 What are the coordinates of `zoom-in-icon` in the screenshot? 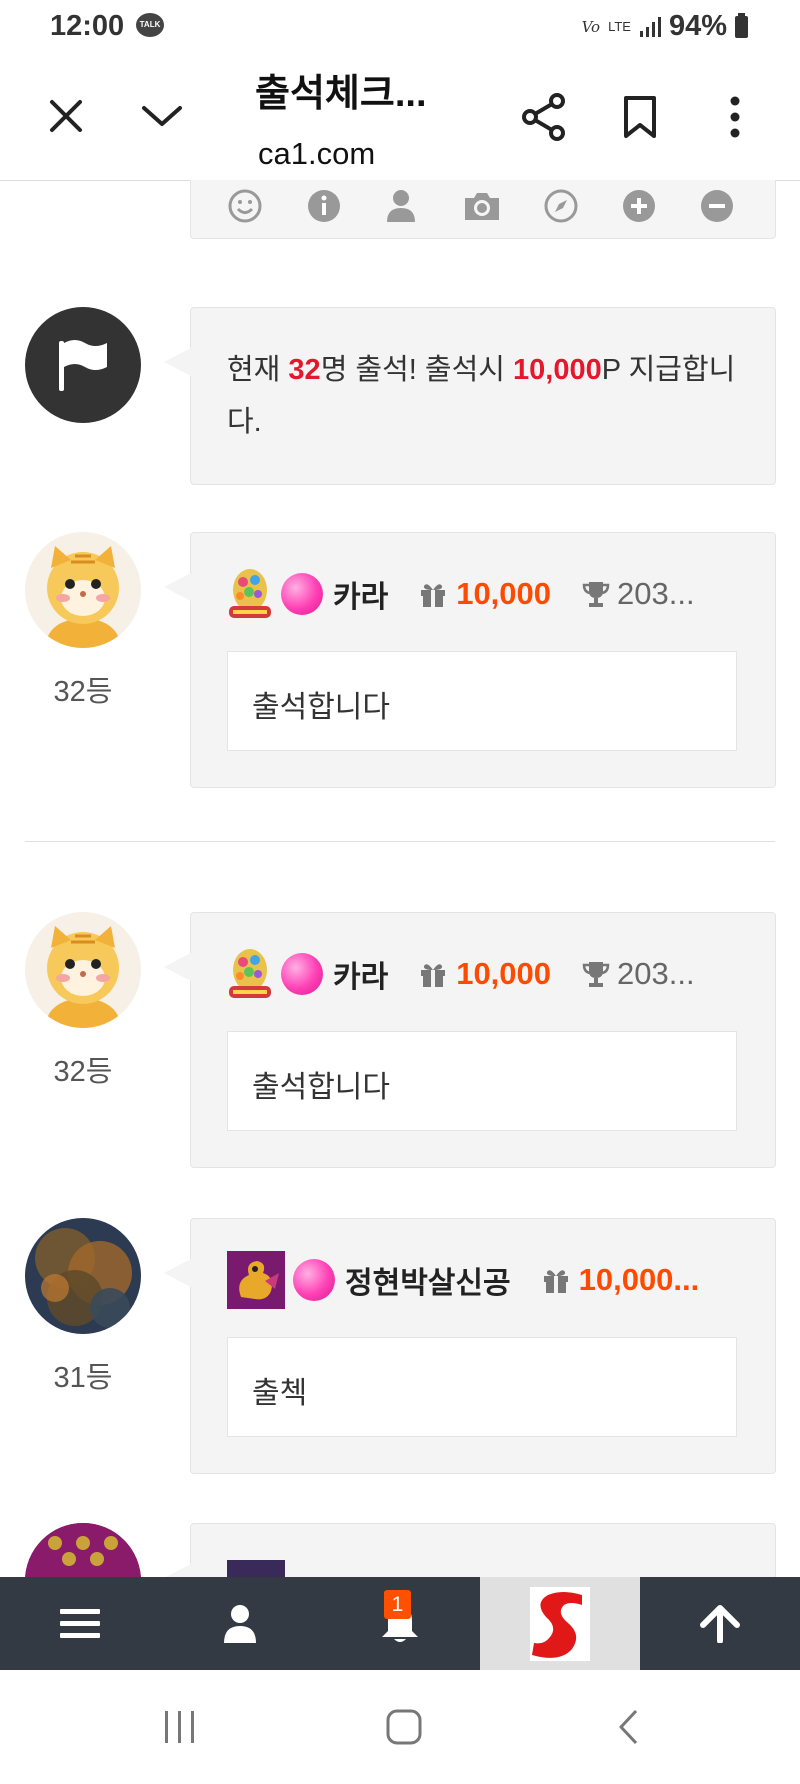 It's located at (639, 206).